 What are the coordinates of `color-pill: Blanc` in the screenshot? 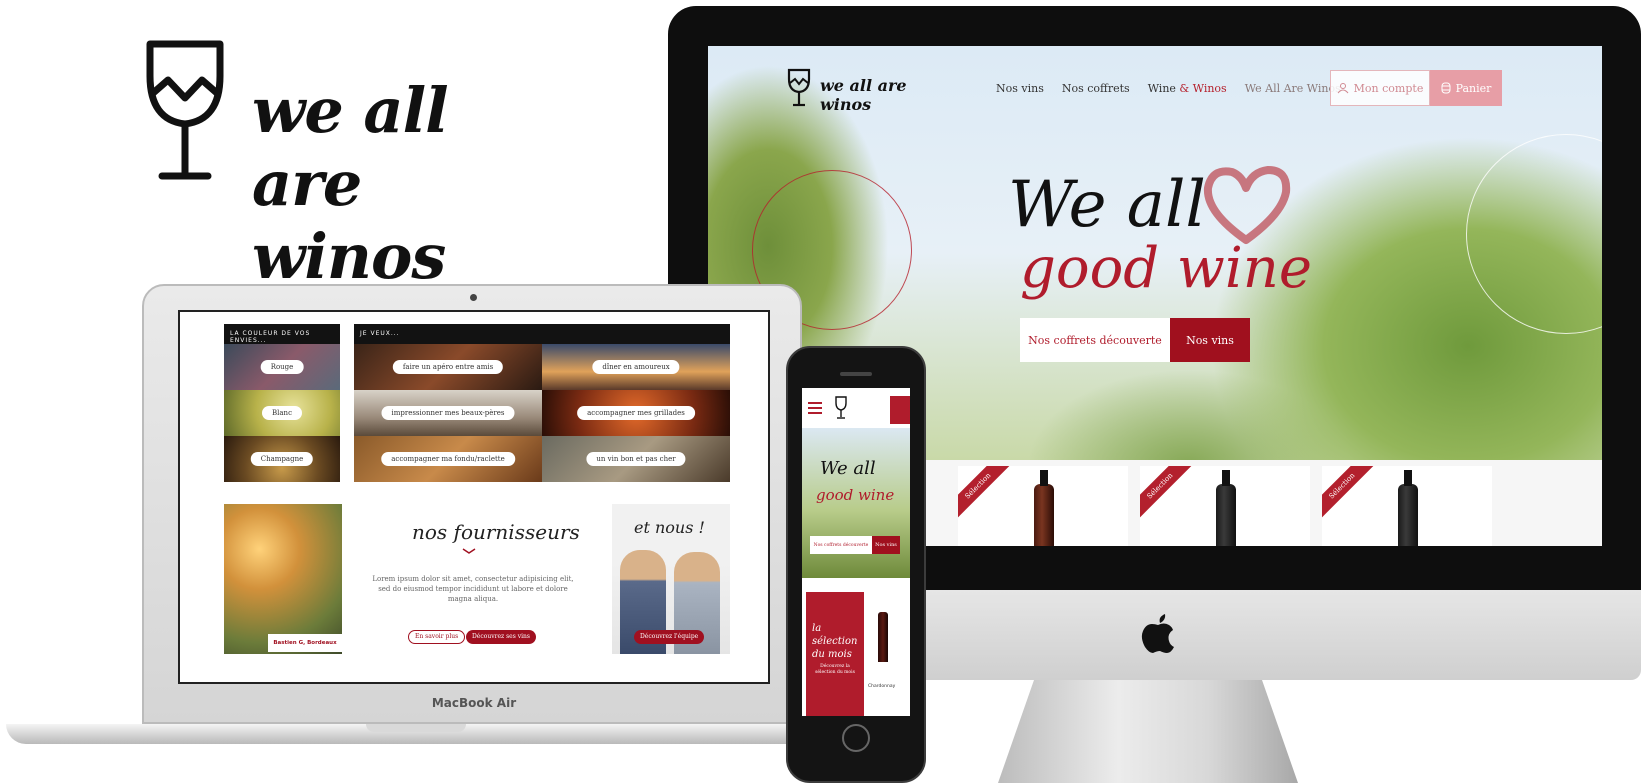 It's located at (282, 413).